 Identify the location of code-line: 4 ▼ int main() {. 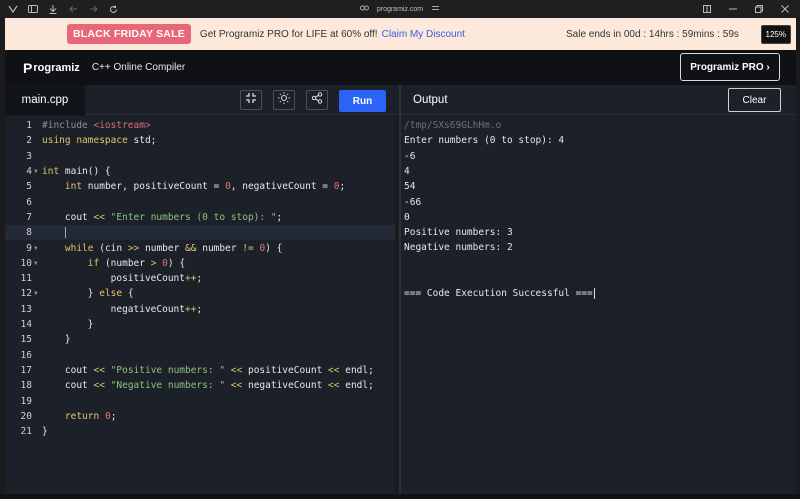
(200, 171).